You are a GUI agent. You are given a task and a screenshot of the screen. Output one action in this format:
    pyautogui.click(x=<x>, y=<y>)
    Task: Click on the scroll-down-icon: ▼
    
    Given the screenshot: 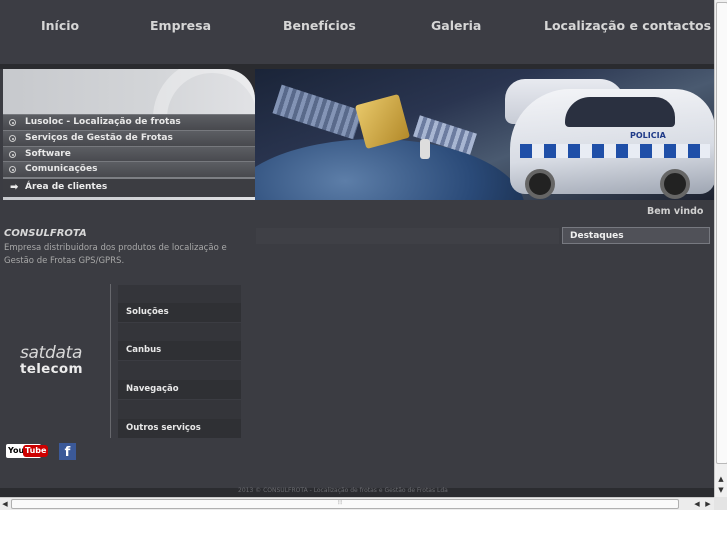 What is the action you would take?
    pyautogui.click(x=721, y=490)
    